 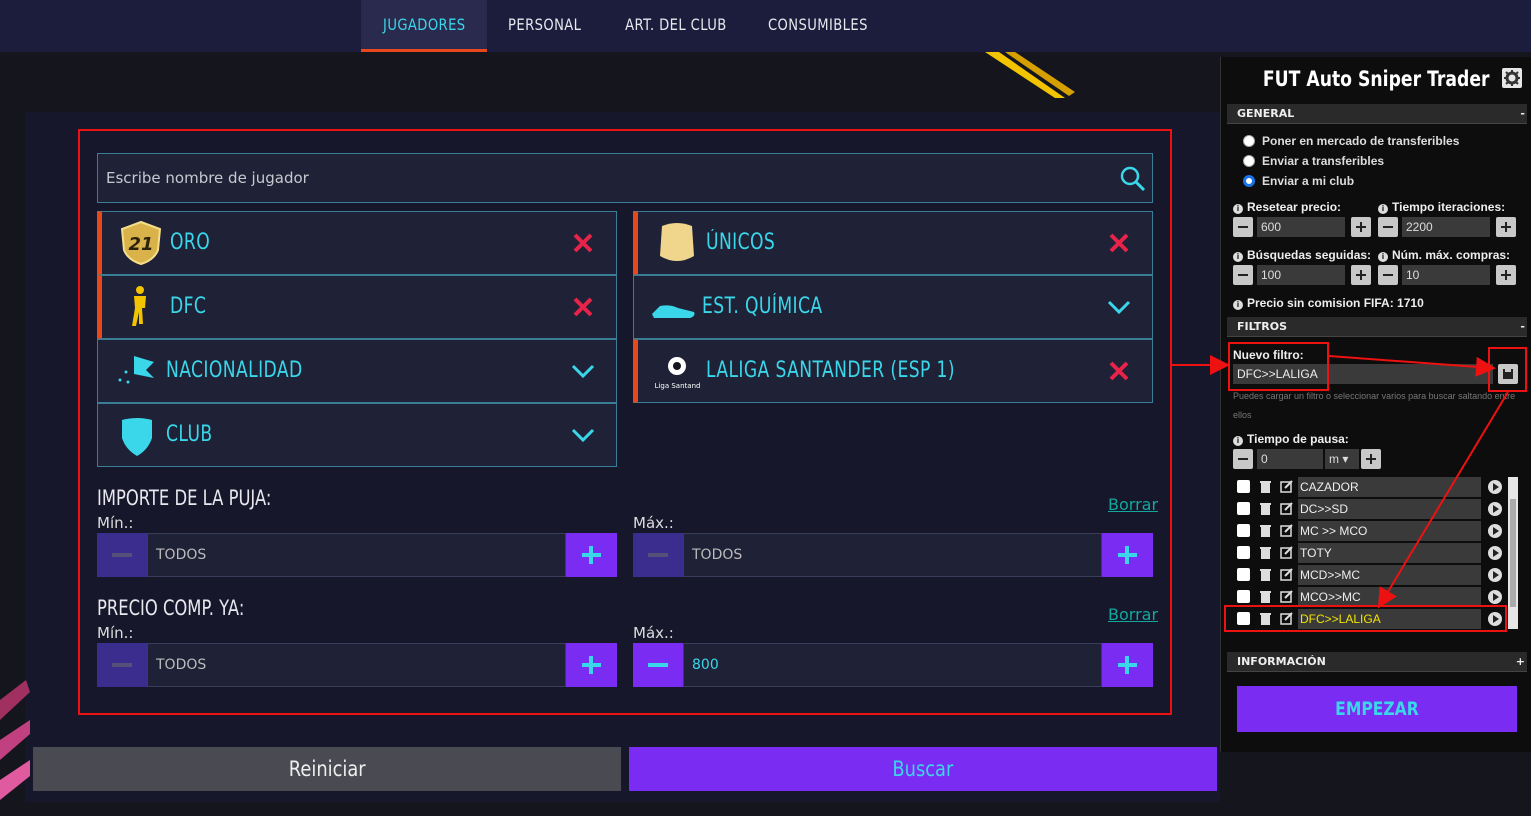 I want to click on radio-send-club: Enviar a mi club, so click(x=1298, y=181).